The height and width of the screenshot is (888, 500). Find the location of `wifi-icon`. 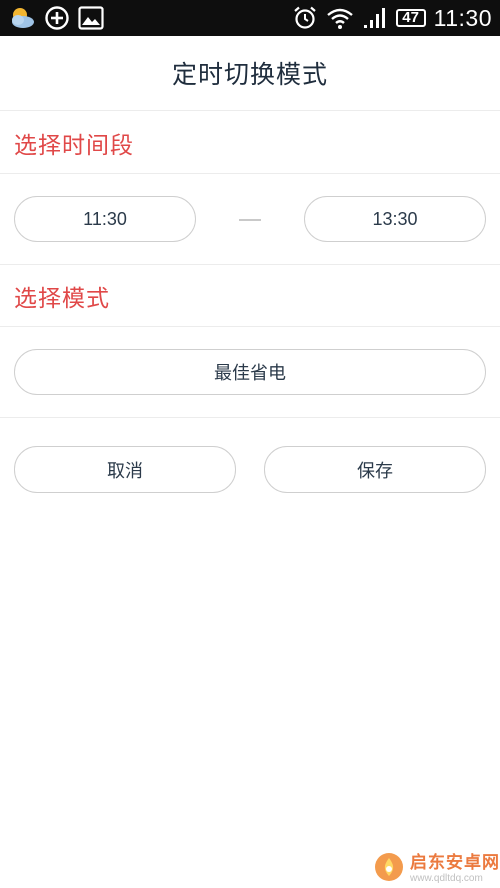

wifi-icon is located at coordinates (340, 18).